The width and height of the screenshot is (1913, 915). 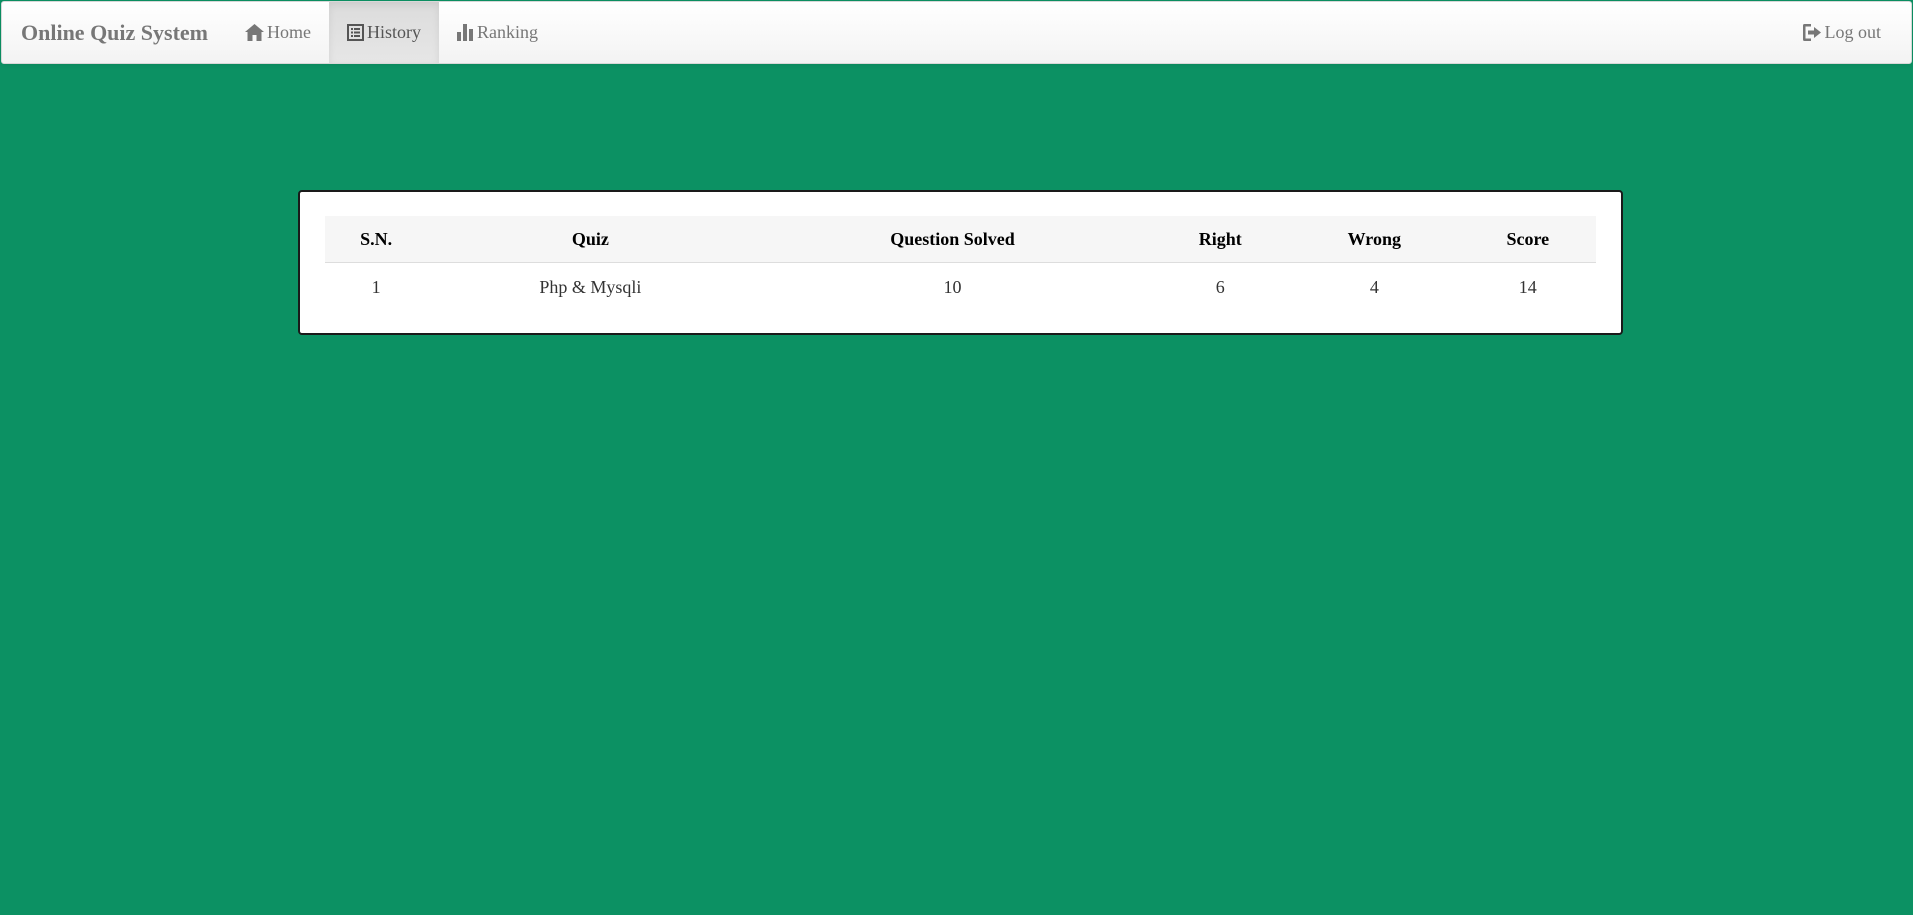 I want to click on cell-score: 14, so click(x=1527, y=286).